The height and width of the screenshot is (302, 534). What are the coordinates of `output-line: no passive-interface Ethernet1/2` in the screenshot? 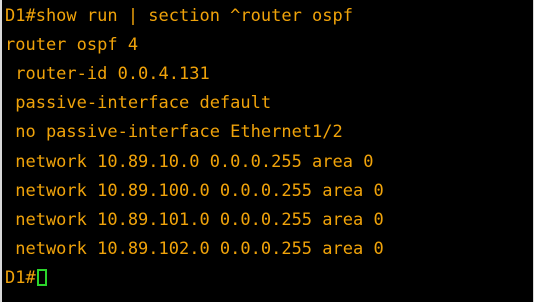 It's located at (174, 132).